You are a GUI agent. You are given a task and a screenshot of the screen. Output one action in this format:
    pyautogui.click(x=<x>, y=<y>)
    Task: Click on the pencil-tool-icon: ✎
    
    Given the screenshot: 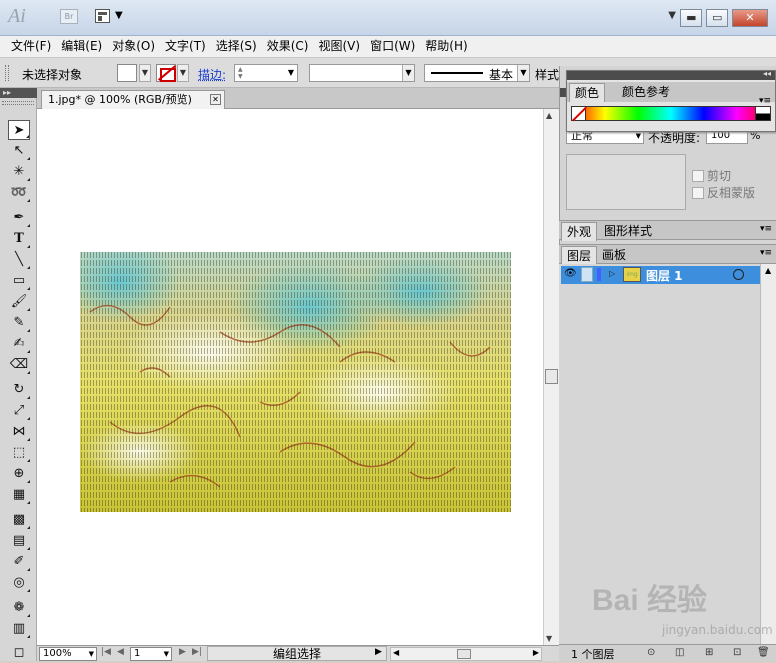 What is the action you would take?
    pyautogui.click(x=19, y=323)
    